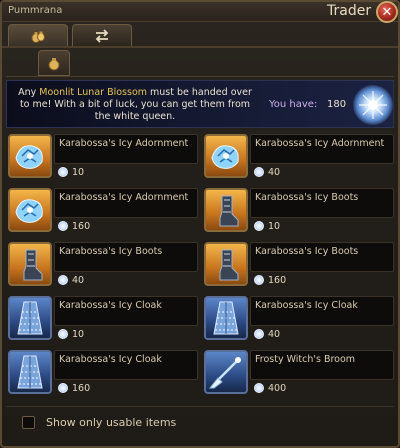  I want to click on subtab-currency, so click(54, 63).